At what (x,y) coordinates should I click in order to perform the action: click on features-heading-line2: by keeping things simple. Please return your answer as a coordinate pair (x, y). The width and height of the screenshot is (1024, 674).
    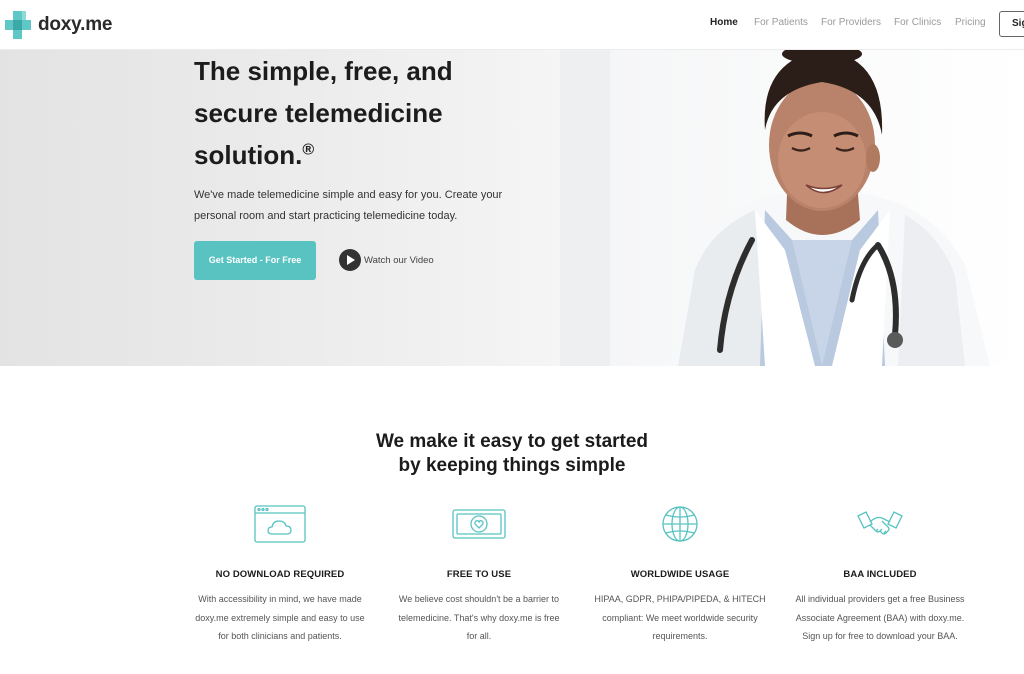
    Looking at the image, I should click on (512, 465).